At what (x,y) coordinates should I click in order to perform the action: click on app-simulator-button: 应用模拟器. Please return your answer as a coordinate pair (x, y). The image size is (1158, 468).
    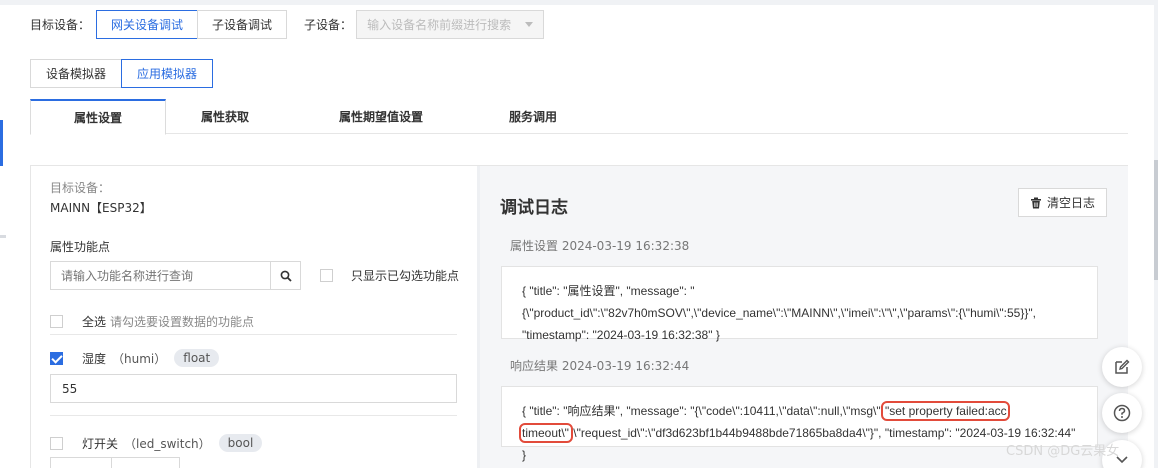
    Looking at the image, I should click on (167, 73).